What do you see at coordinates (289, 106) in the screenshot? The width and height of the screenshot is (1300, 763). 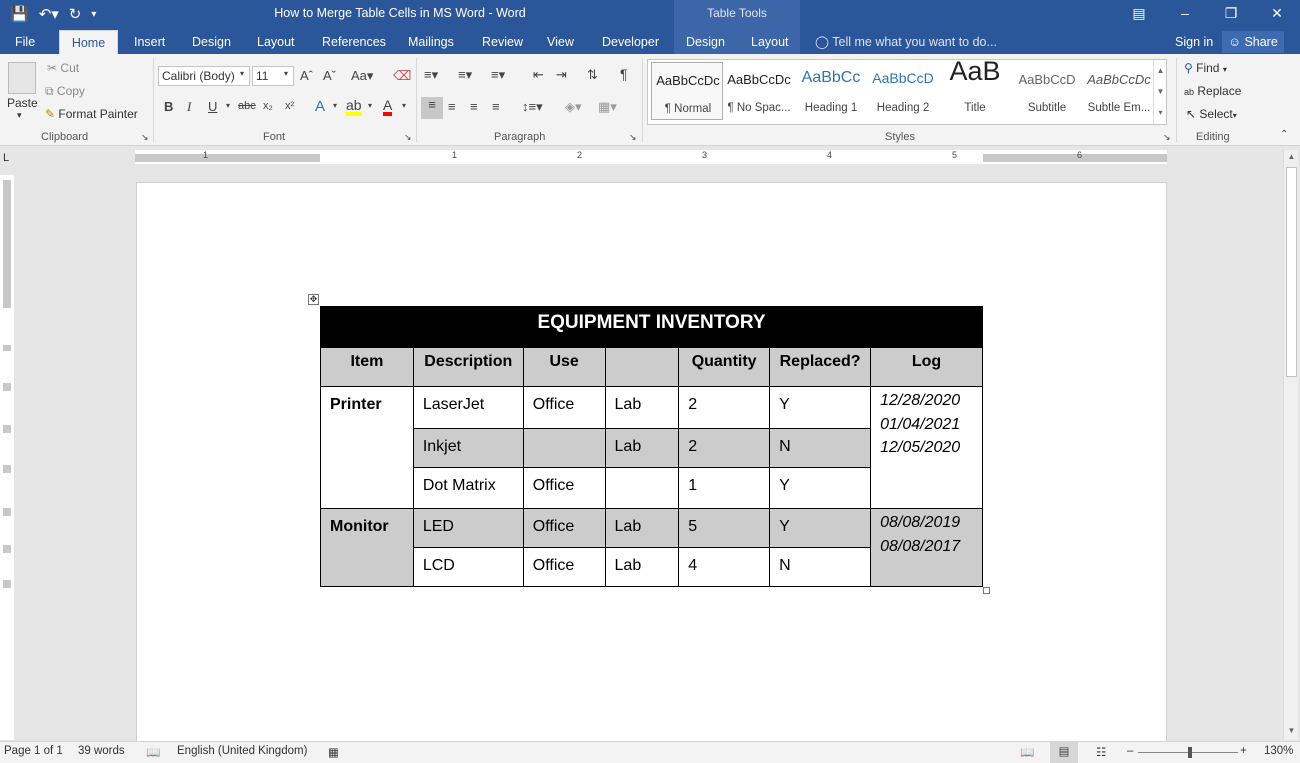 I see `superscript-icon: x²` at bounding box center [289, 106].